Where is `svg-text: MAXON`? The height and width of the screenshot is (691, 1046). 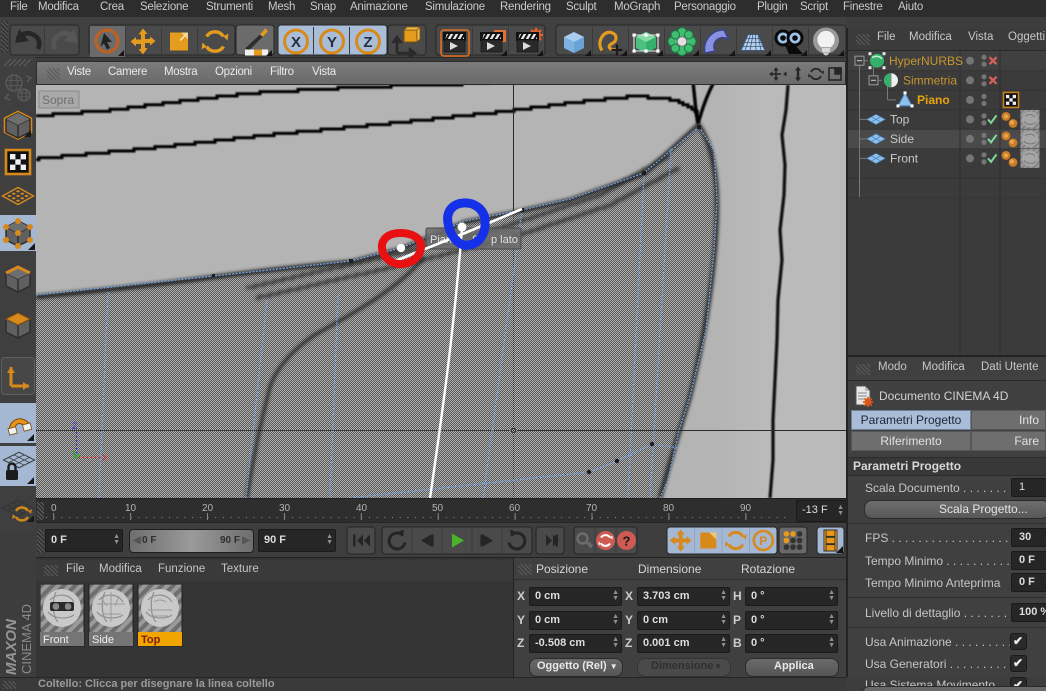
svg-text: MAXON is located at coordinates (11, 646).